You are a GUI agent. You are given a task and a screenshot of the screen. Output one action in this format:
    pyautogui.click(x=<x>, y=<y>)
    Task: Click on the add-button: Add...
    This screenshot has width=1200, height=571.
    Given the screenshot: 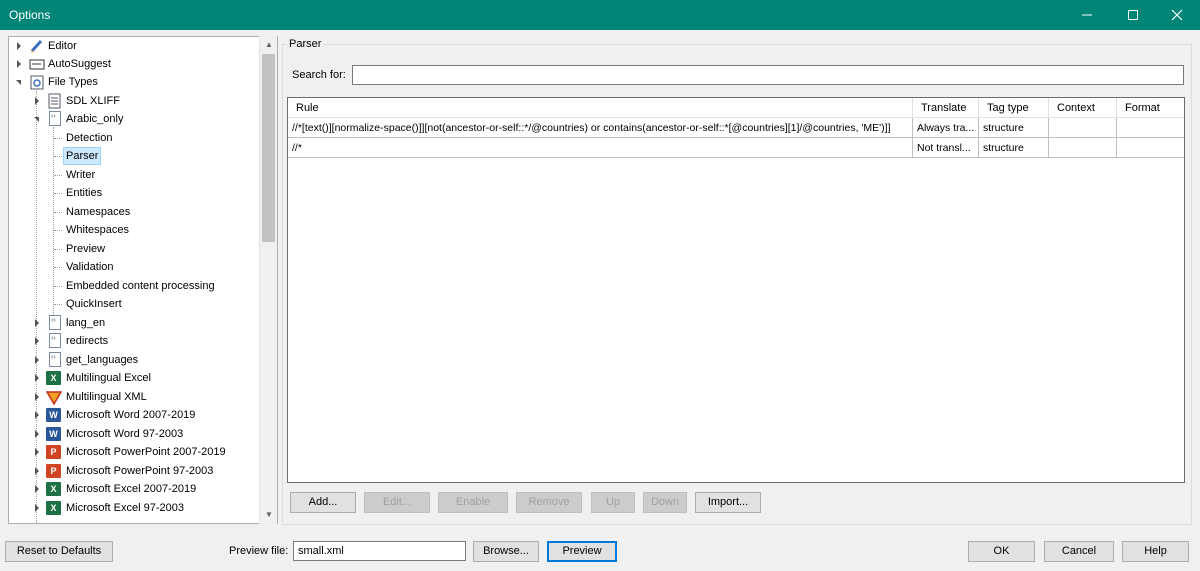 What is the action you would take?
    pyautogui.click(x=323, y=502)
    